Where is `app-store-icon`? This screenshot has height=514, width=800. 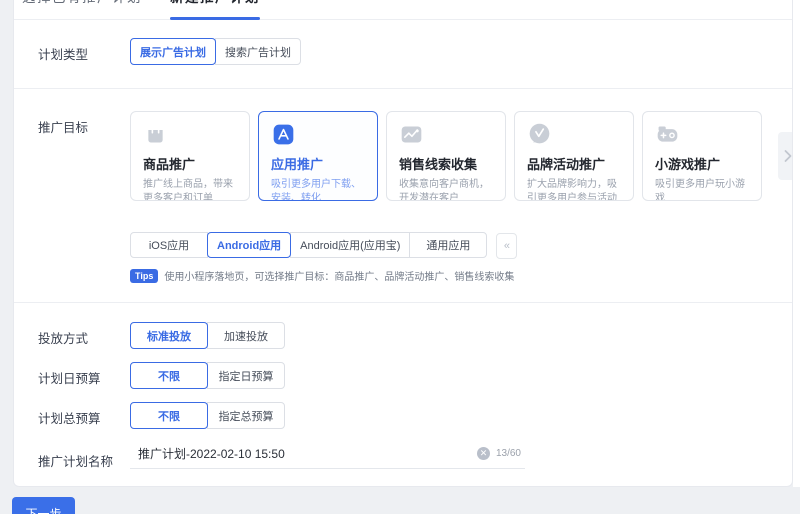 app-store-icon is located at coordinates (283, 134).